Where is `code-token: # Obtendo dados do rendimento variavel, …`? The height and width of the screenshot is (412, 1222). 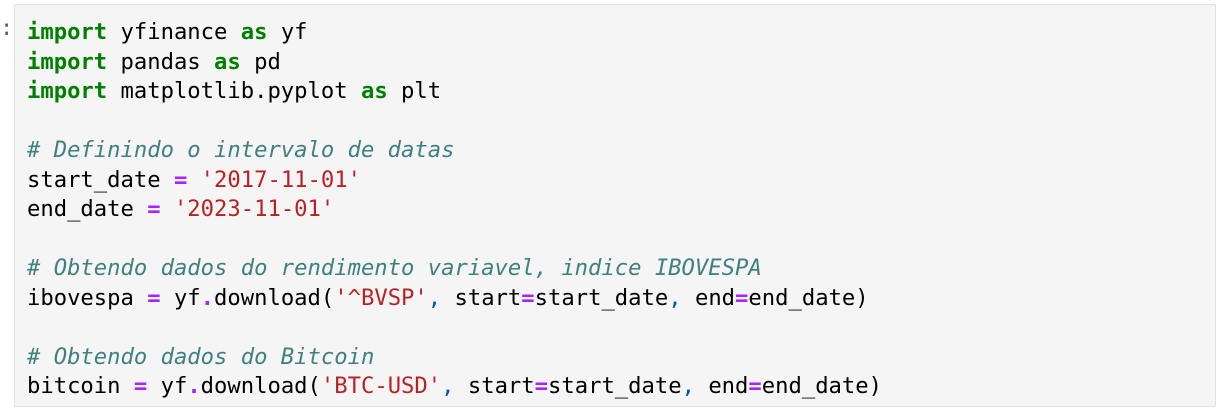 code-token: # Obtendo dados do rendimento variavel, … is located at coordinates (394, 268).